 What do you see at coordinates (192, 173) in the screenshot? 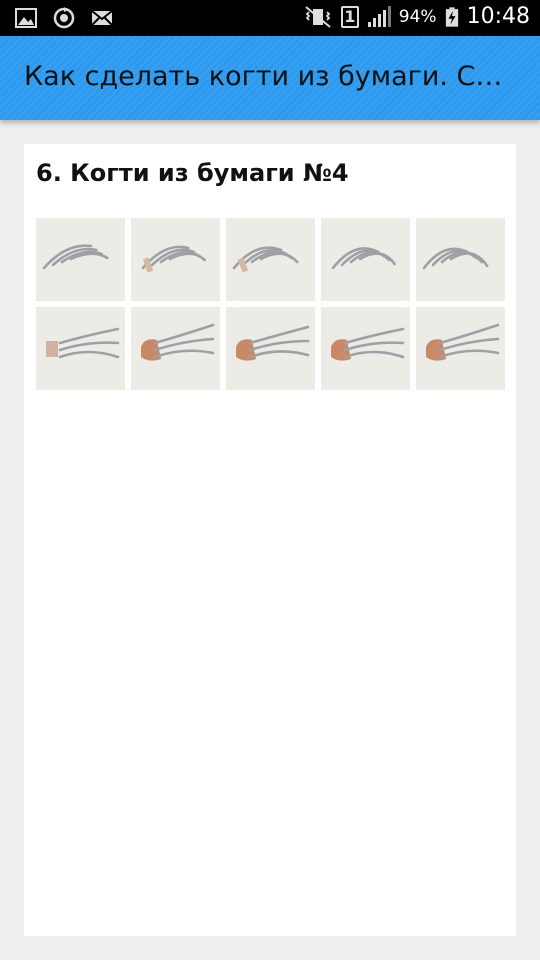
I see `article-title: 6. Когти из бумаги №4` at bounding box center [192, 173].